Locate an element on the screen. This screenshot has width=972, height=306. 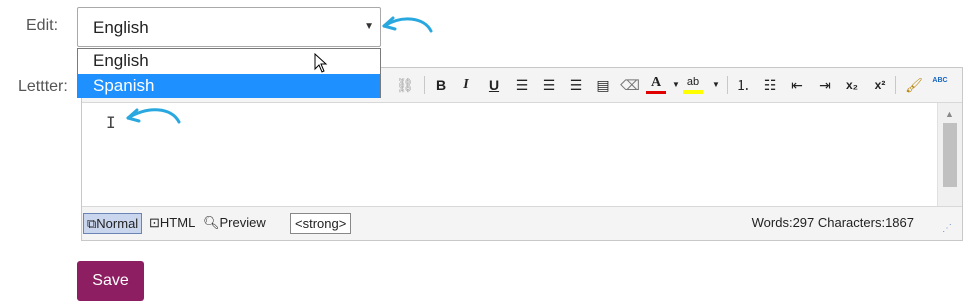
superscript-icon: x² is located at coordinates (880, 85).